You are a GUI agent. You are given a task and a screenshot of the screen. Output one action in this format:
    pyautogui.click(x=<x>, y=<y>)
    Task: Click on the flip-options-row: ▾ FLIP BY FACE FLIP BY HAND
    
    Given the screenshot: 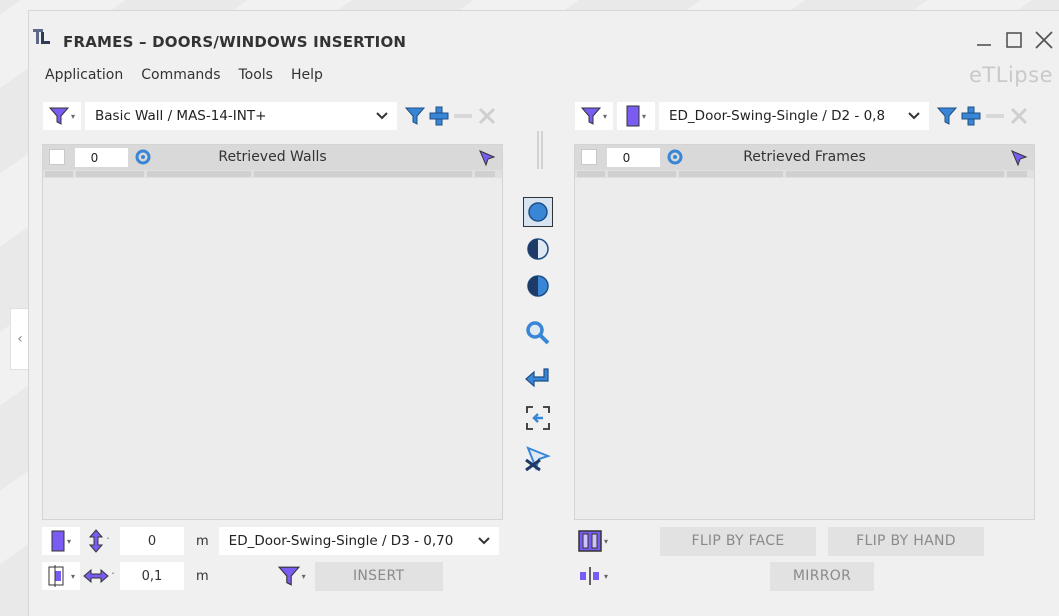 What is the action you would take?
    pyautogui.click(x=779, y=541)
    